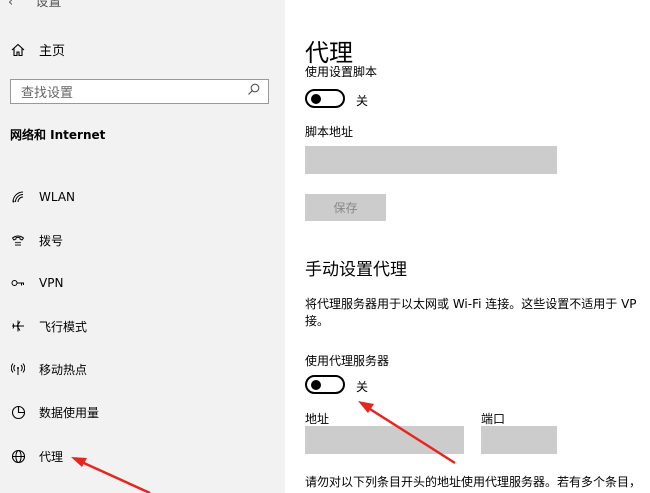  I want to click on sidebar-item-hotspot: 移动热点, so click(48, 369).